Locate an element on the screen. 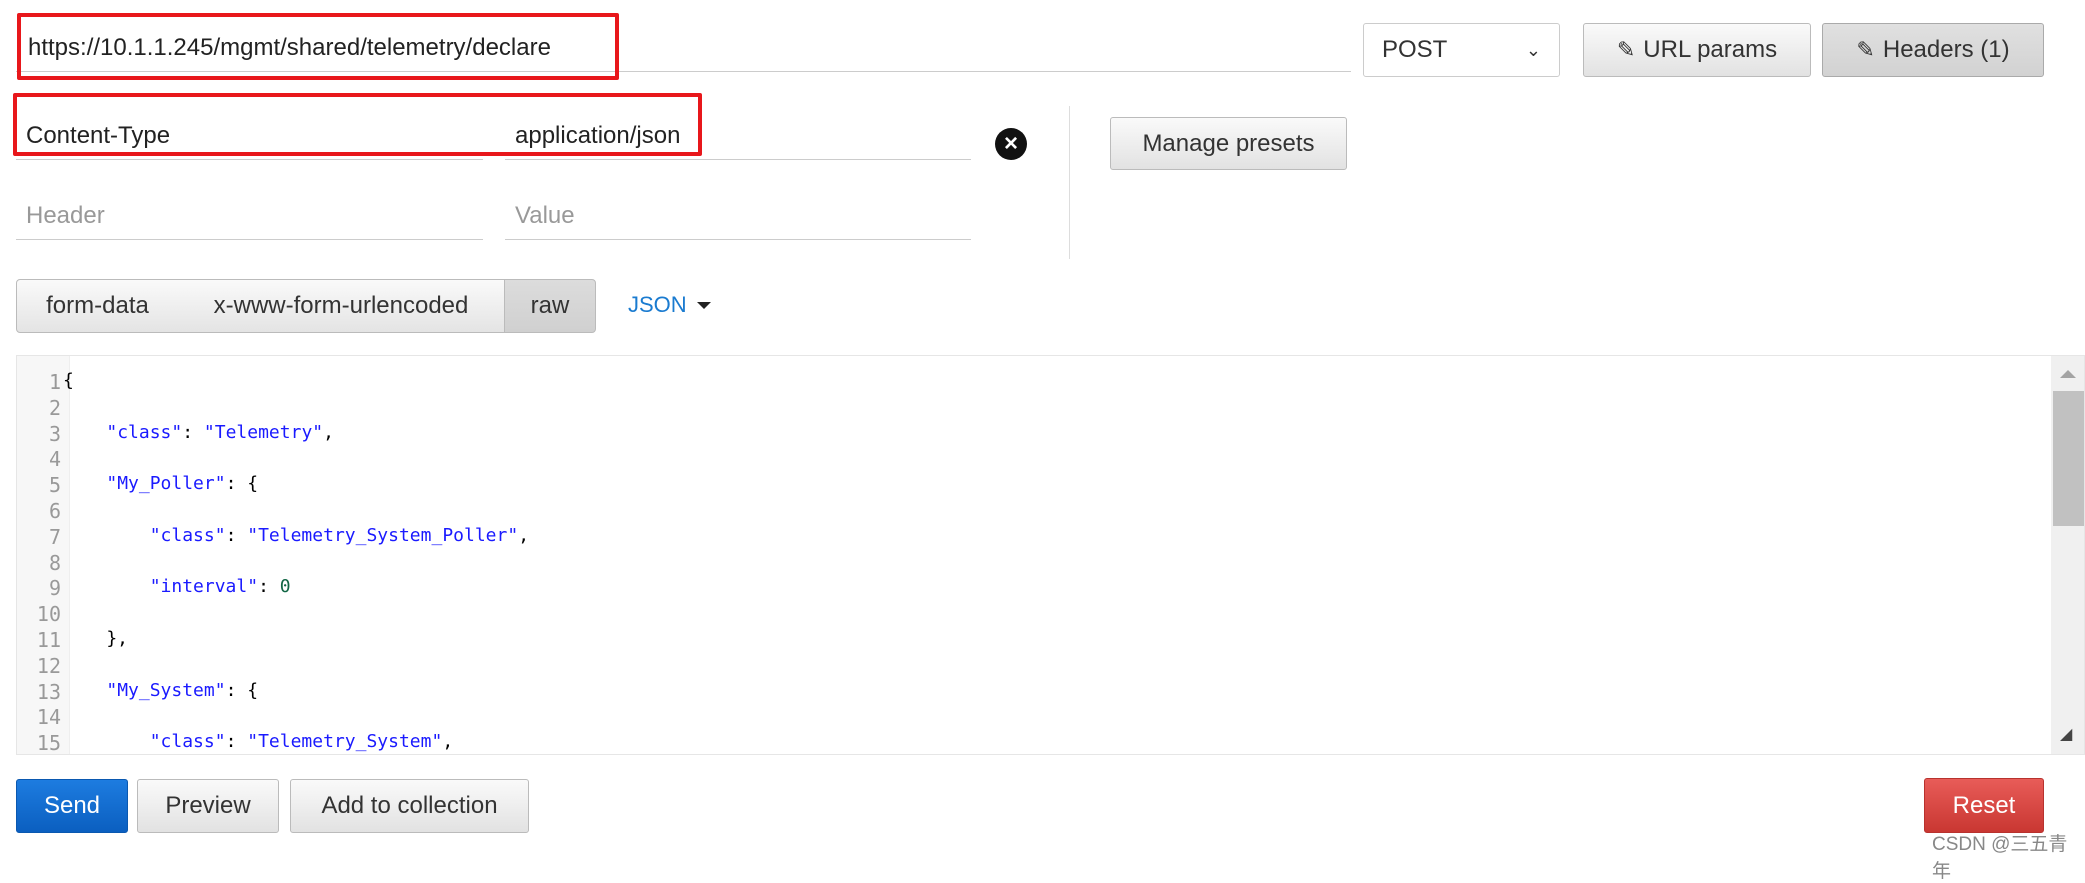 This screenshot has width=2085, height=883. scrollbar: ◢ is located at coordinates (2067, 555).